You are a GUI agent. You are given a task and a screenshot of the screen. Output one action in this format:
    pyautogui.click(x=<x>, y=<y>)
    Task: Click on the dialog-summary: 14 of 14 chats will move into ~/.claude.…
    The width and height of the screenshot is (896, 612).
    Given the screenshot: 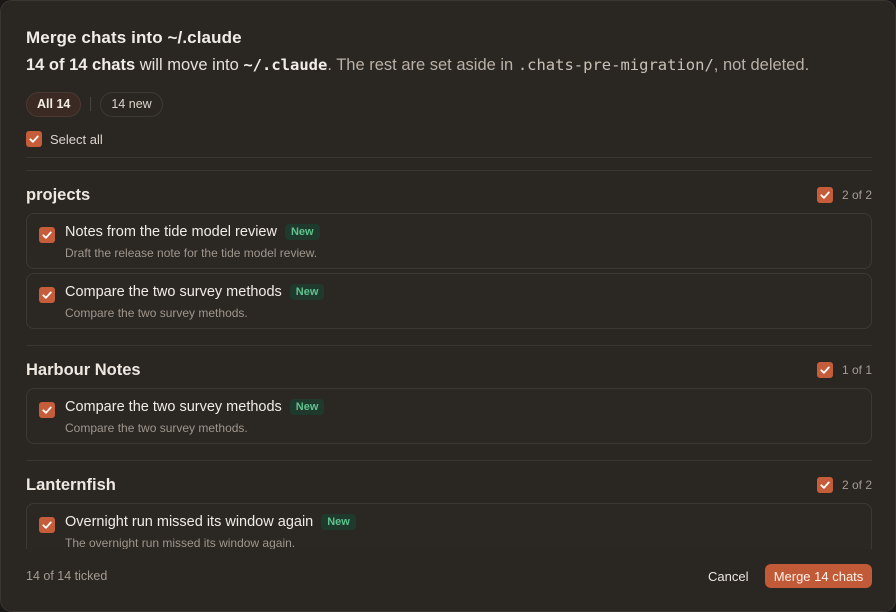 What is the action you would take?
    pyautogui.click(x=417, y=65)
    